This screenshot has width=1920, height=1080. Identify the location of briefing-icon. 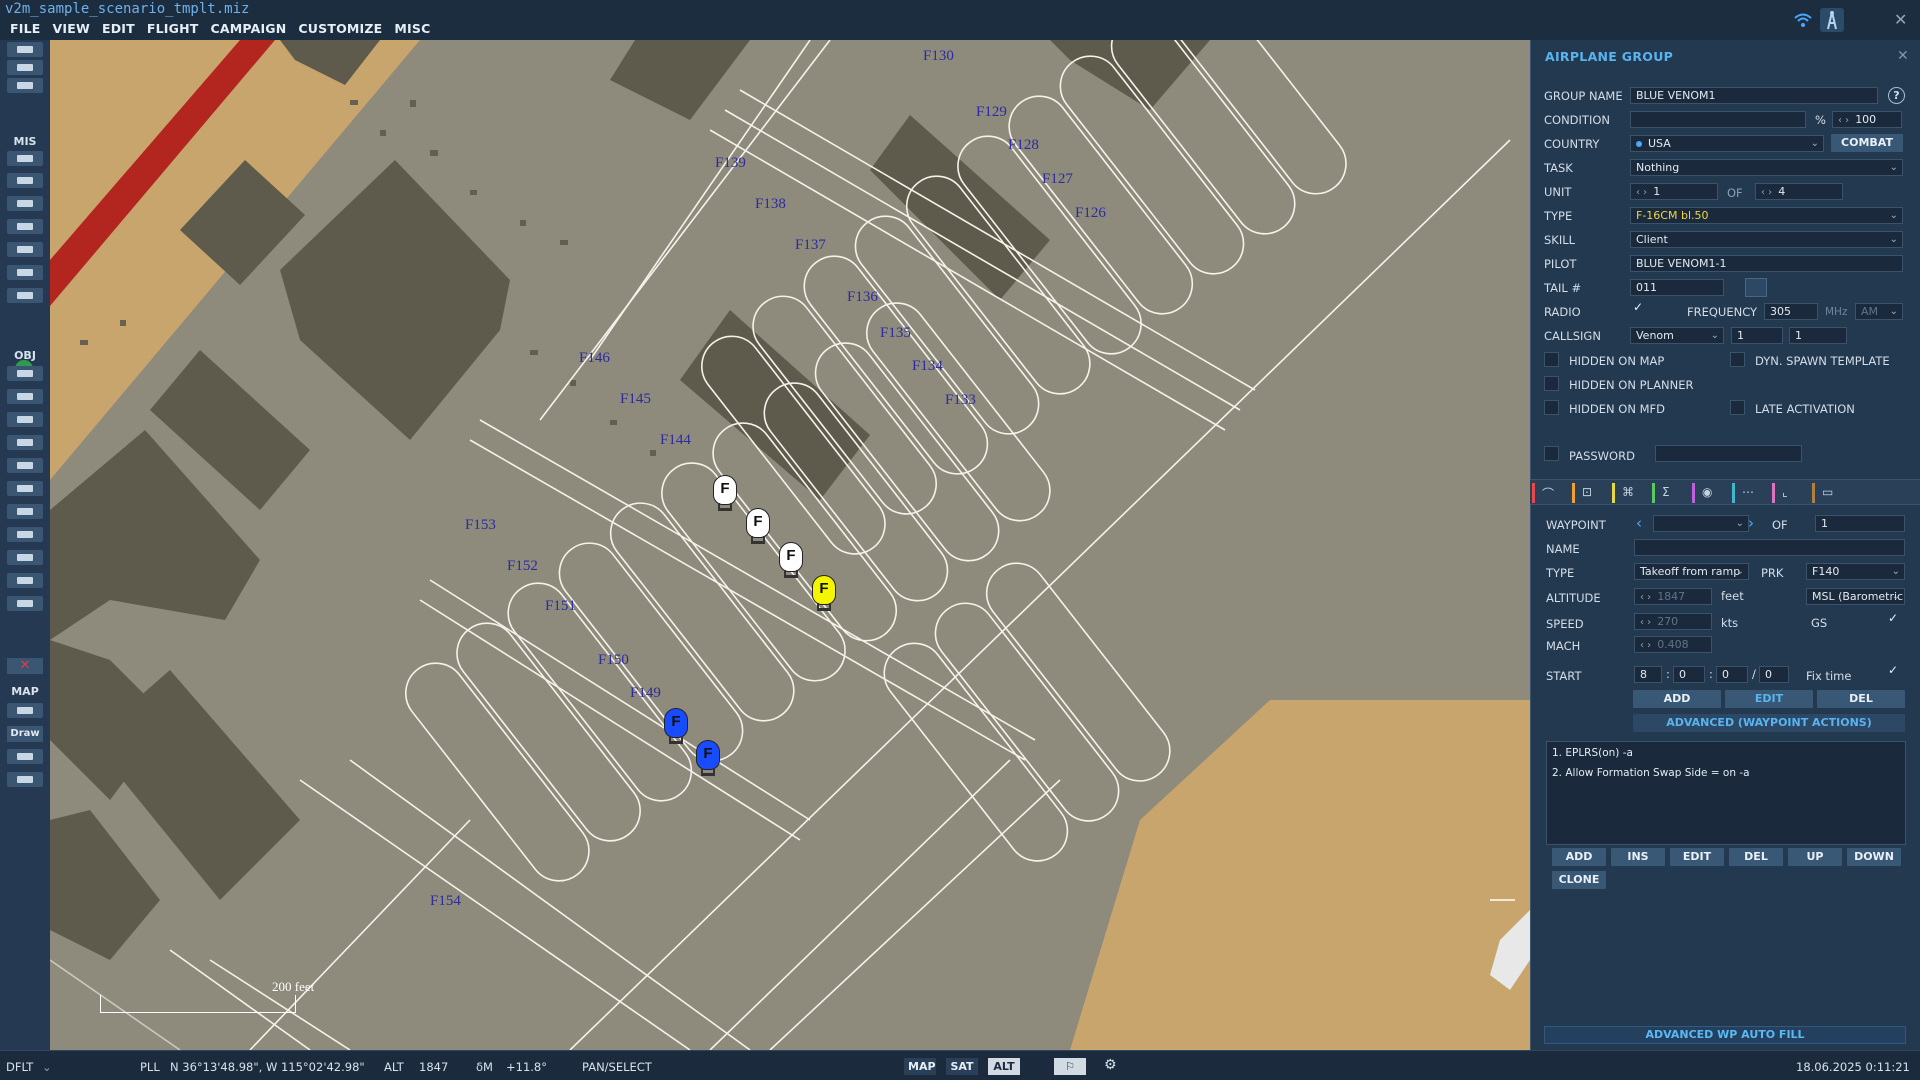
(25, 158).